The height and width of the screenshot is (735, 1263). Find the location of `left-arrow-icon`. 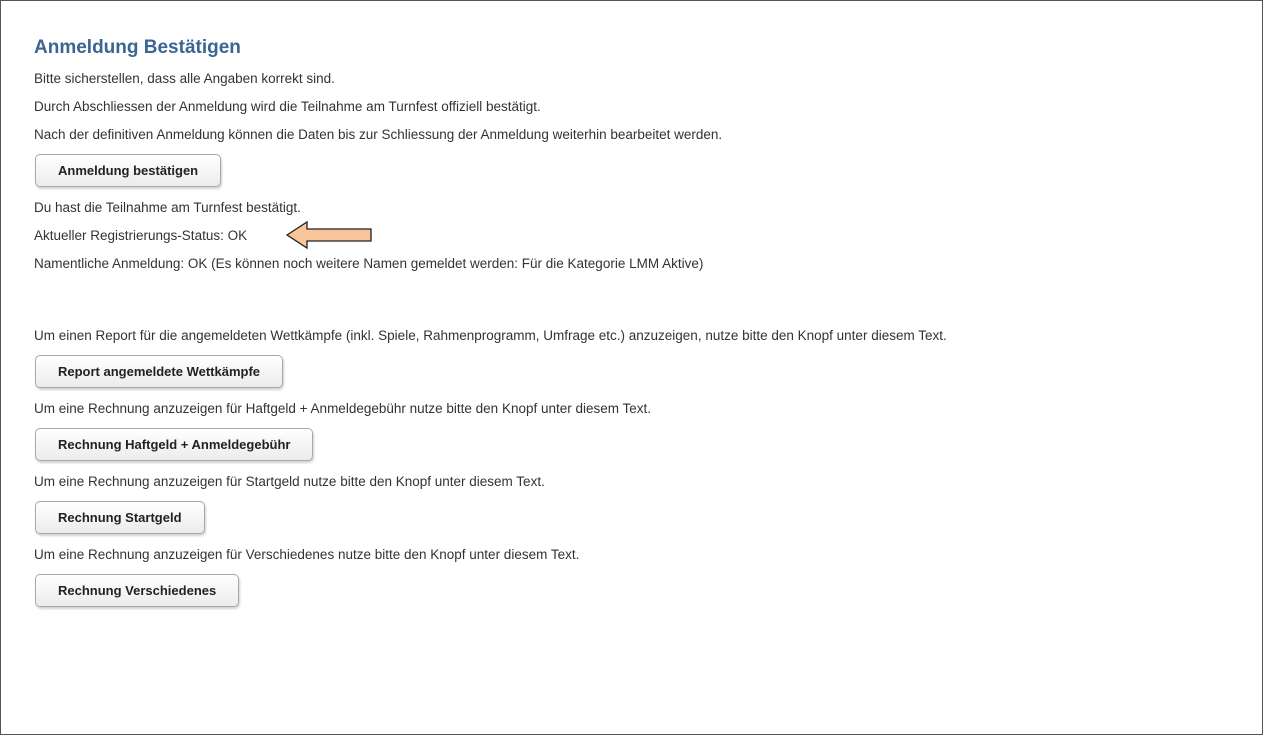

left-arrow-icon is located at coordinates (328, 235).